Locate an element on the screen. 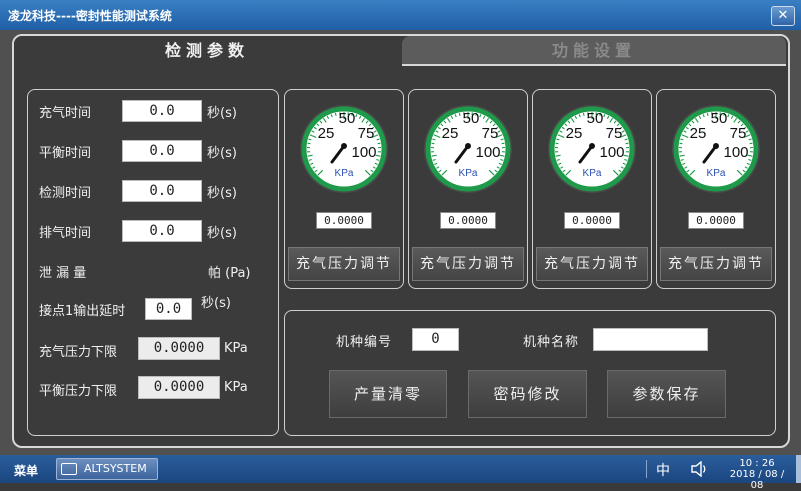  contact-delay-label: 接点1输出延时 is located at coordinates (82, 309).